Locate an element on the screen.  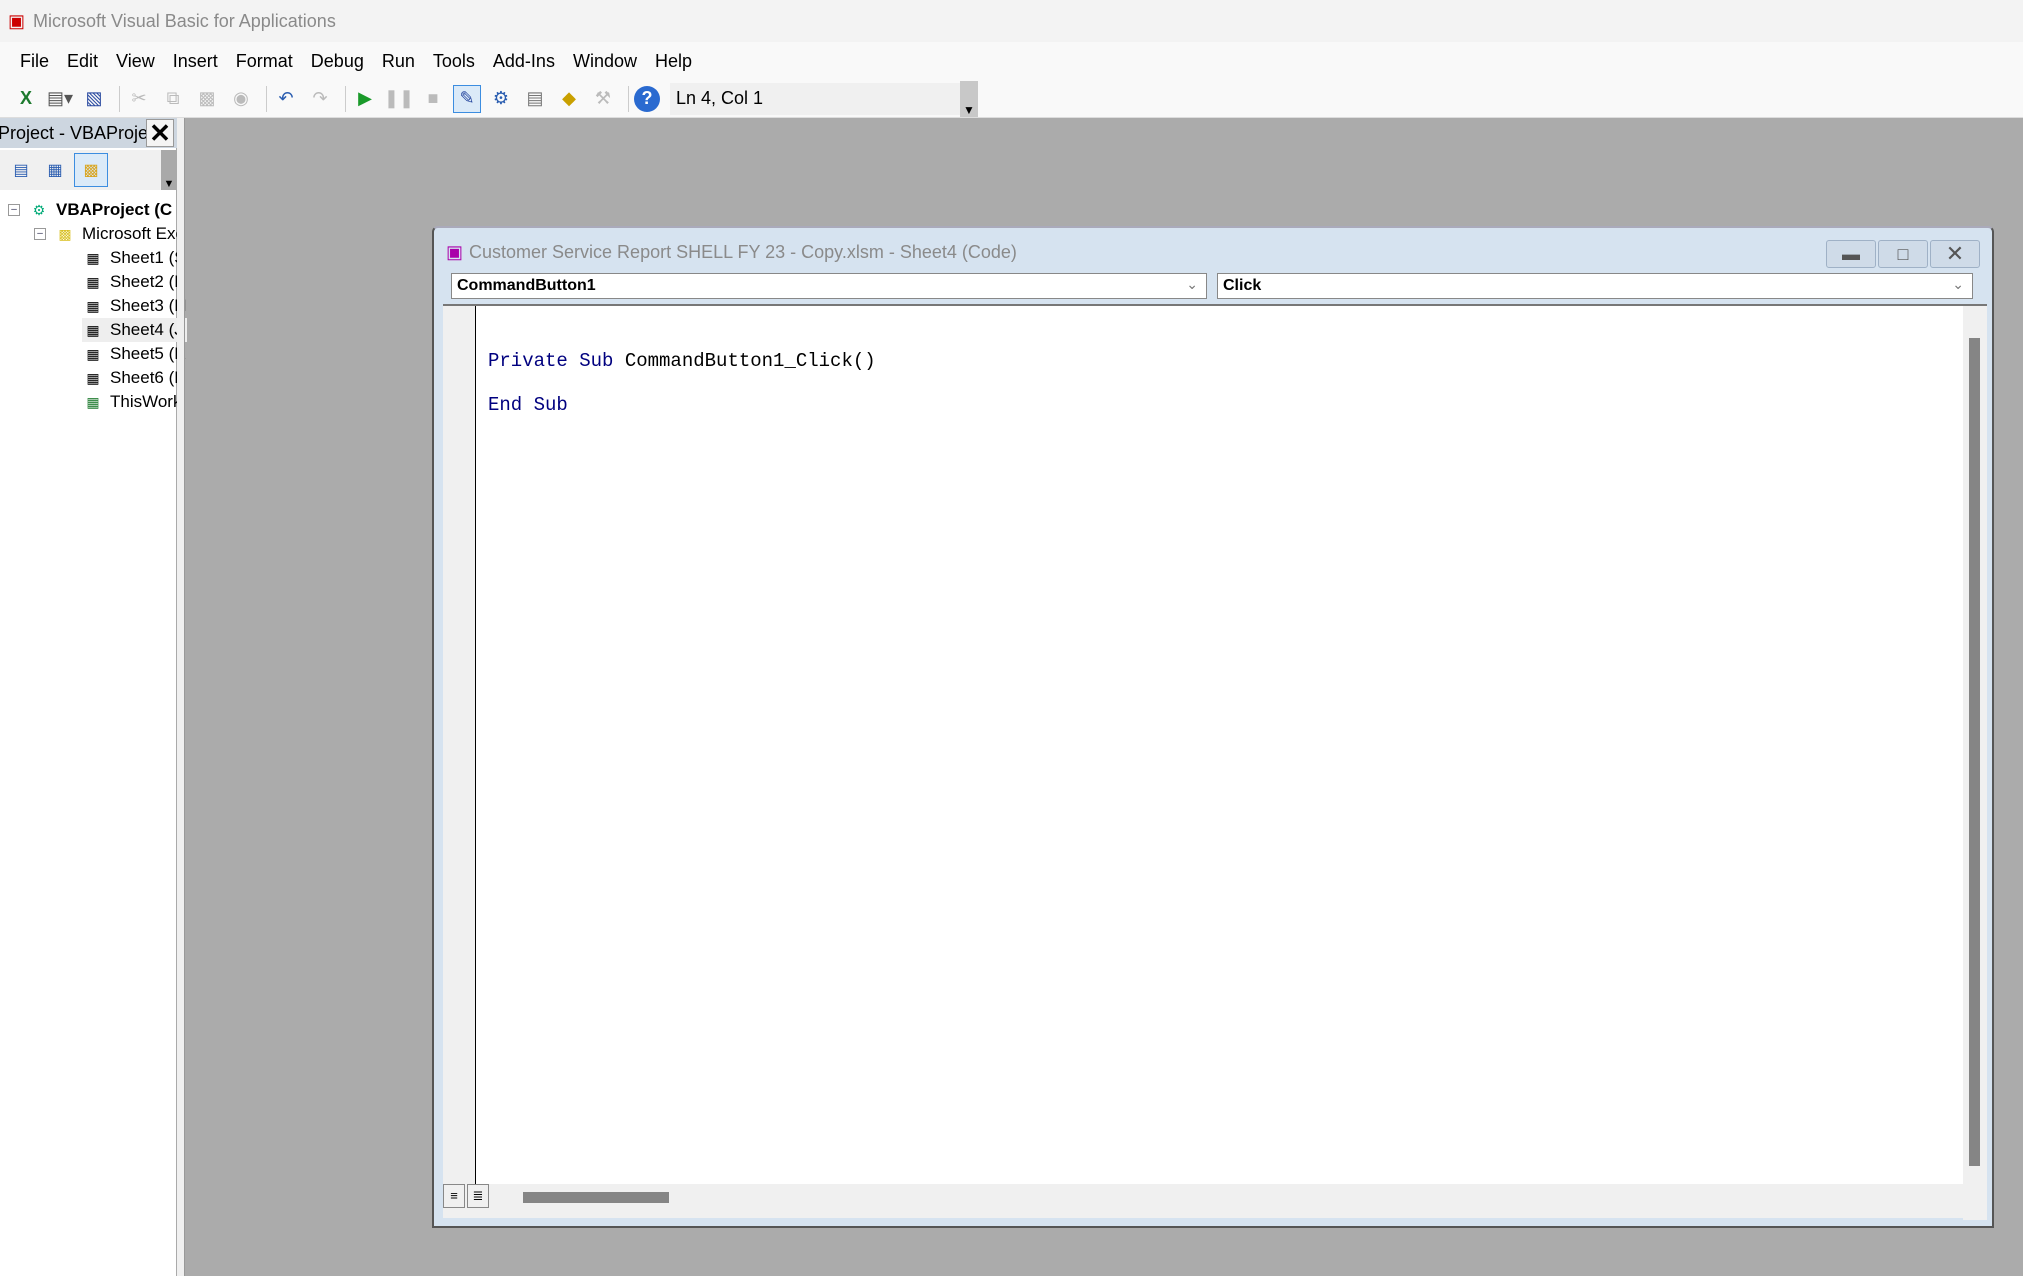
save-icon: ▧ is located at coordinates (94, 99).